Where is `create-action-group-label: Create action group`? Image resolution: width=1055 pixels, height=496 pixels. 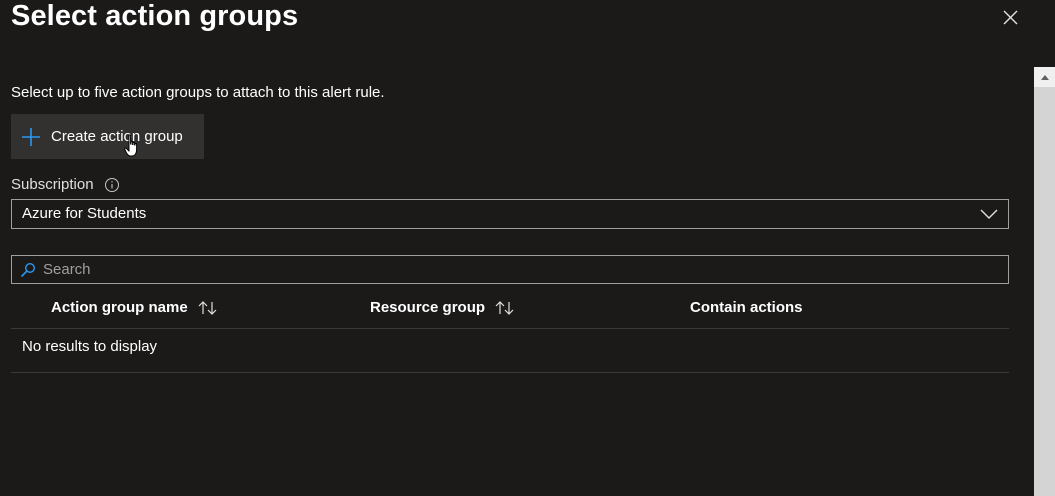
create-action-group-label: Create action group is located at coordinates (117, 136).